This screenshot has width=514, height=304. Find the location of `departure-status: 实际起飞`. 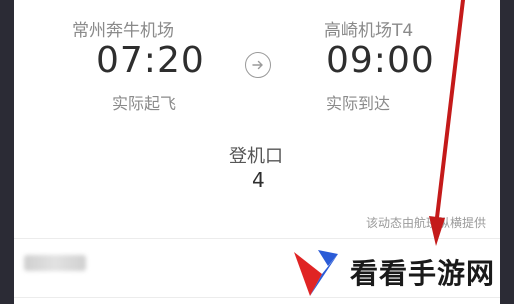

departure-status: 实际起飞 is located at coordinates (144, 103).